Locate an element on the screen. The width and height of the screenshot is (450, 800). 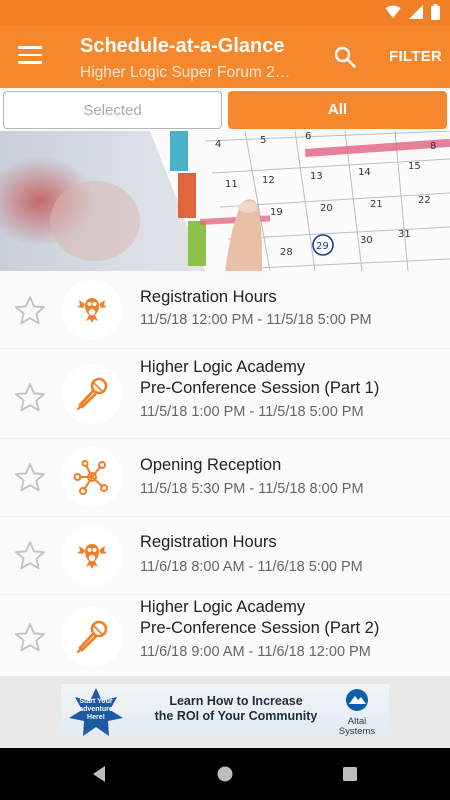
home-icon is located at coordinates (225, 774).